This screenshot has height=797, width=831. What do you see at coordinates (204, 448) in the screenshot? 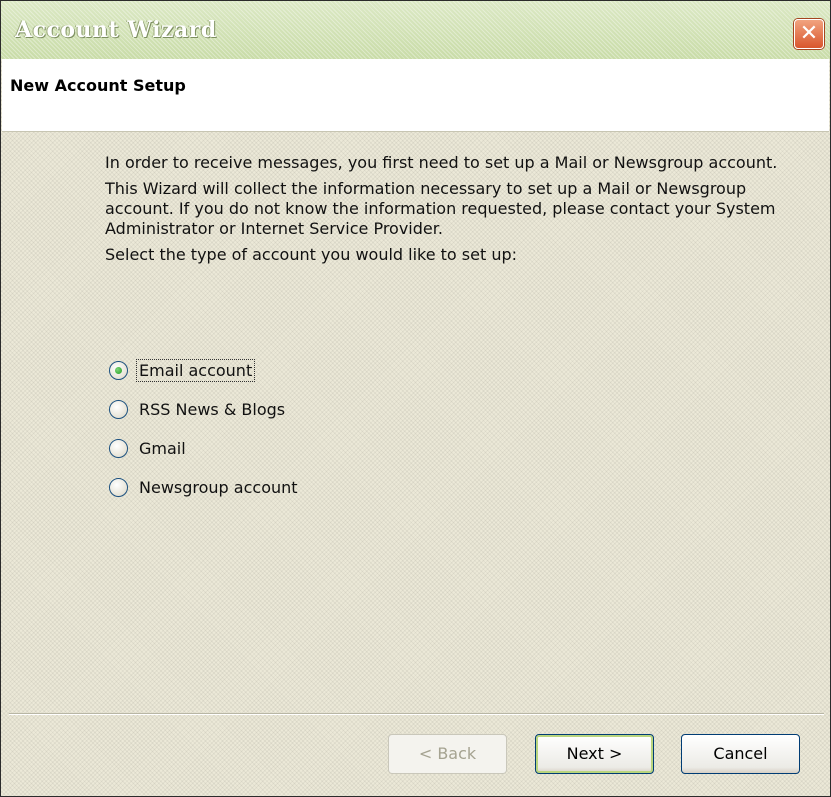
I see `radio-option-gmail: Gmail` at bounding box center [204, 448].